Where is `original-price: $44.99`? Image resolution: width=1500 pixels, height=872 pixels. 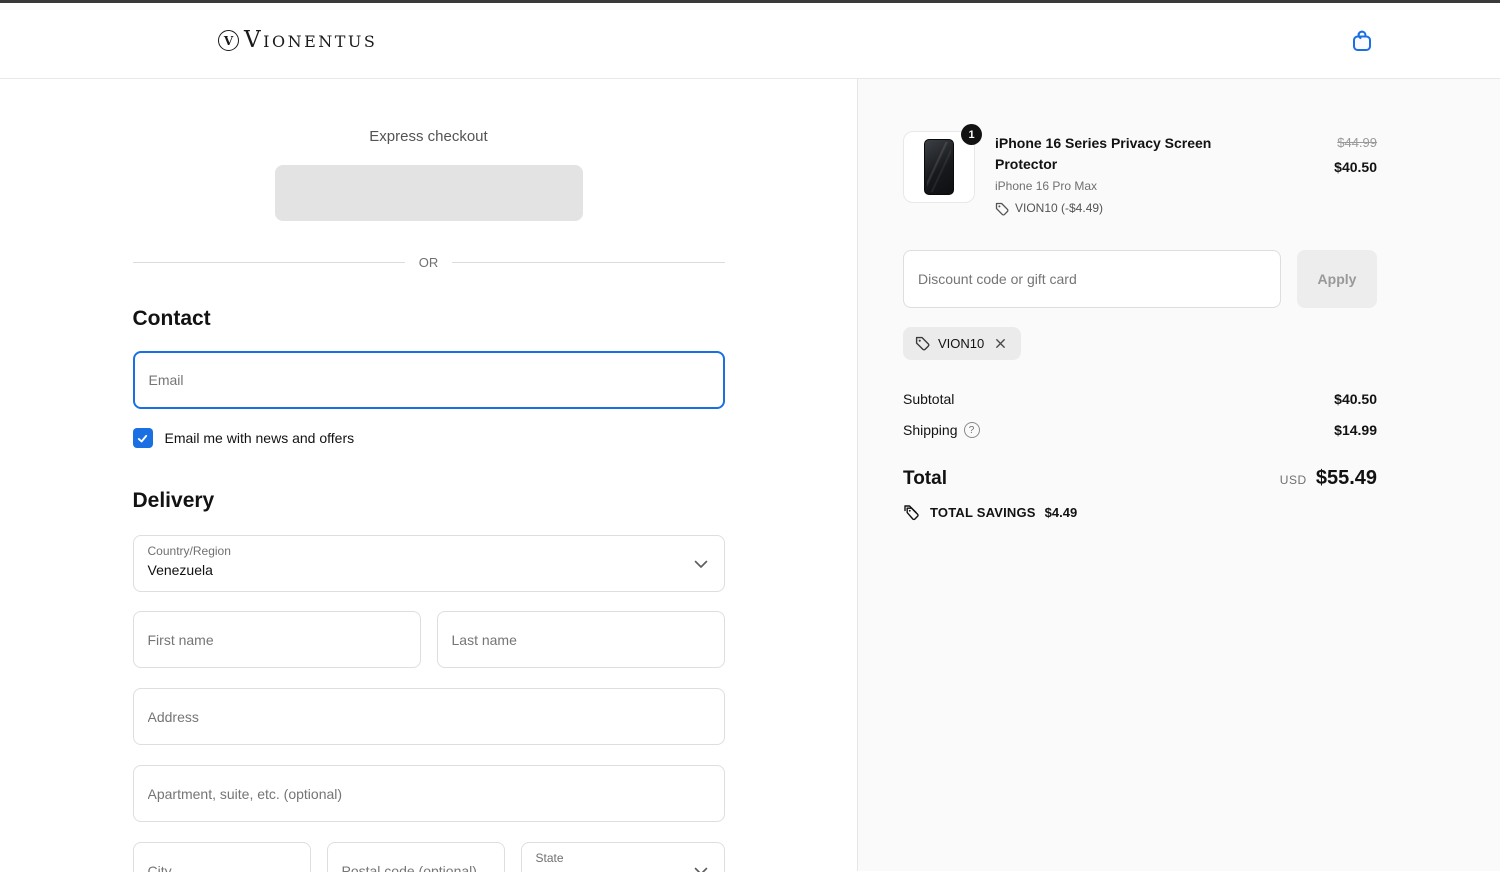
original-price: $44.99 is located at coordinates (1357, 142).